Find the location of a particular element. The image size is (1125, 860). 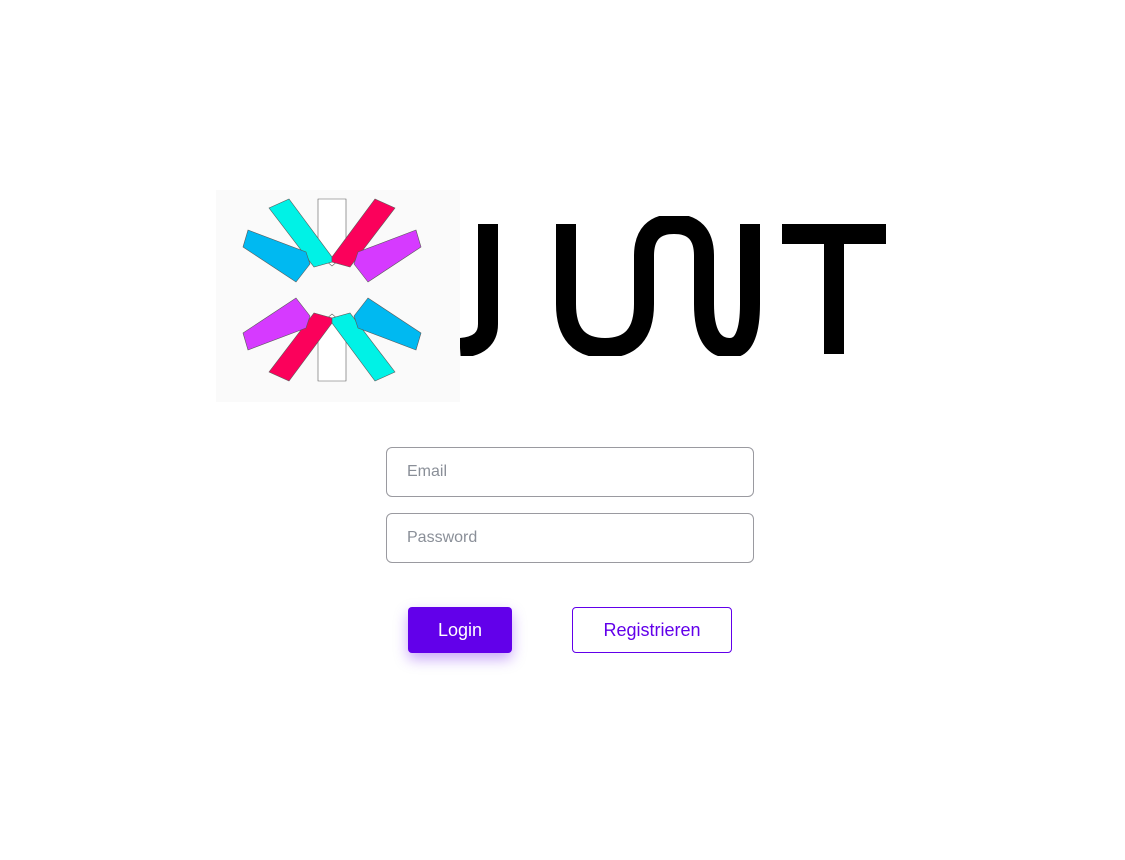

jwt-wordmark is located at coordinates (677, 286).